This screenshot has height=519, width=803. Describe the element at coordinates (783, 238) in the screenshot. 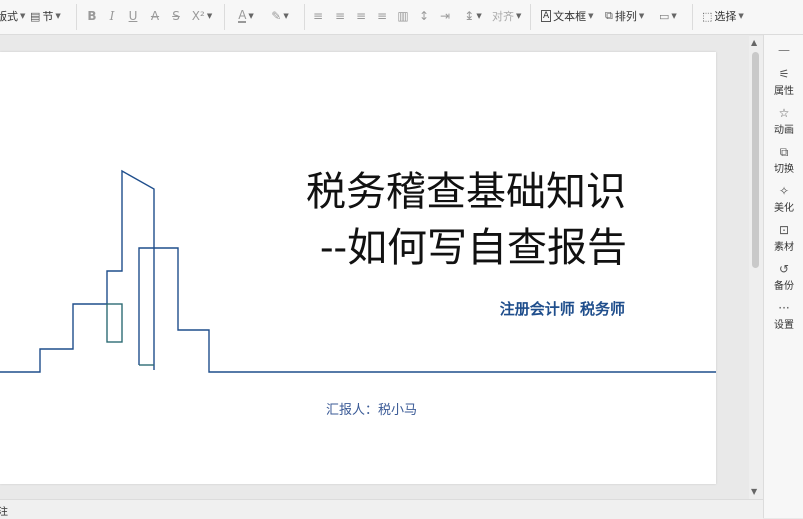

I see `side-item-material: ⊡ 素材` at that location.